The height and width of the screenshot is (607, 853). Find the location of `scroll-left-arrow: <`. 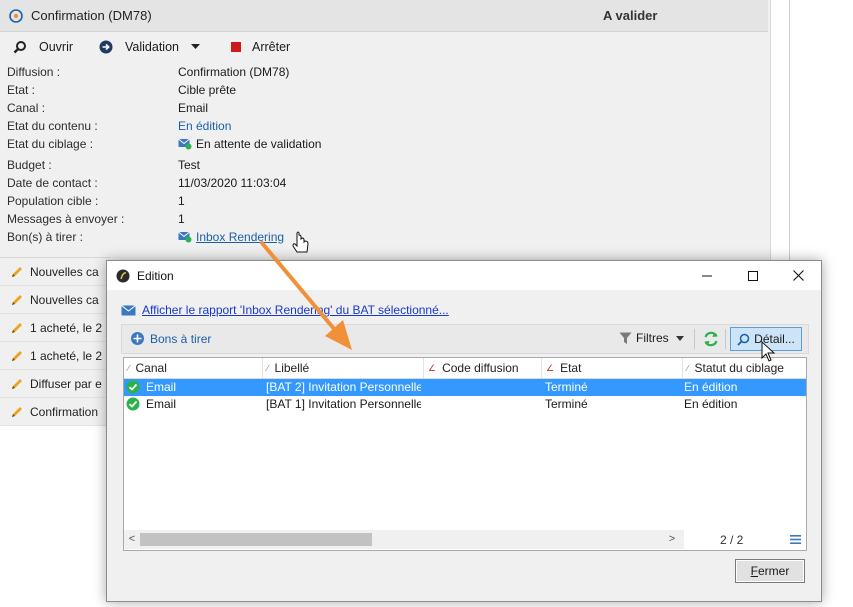

scroll-left-arrow: < is located at coordinates (132, 539).